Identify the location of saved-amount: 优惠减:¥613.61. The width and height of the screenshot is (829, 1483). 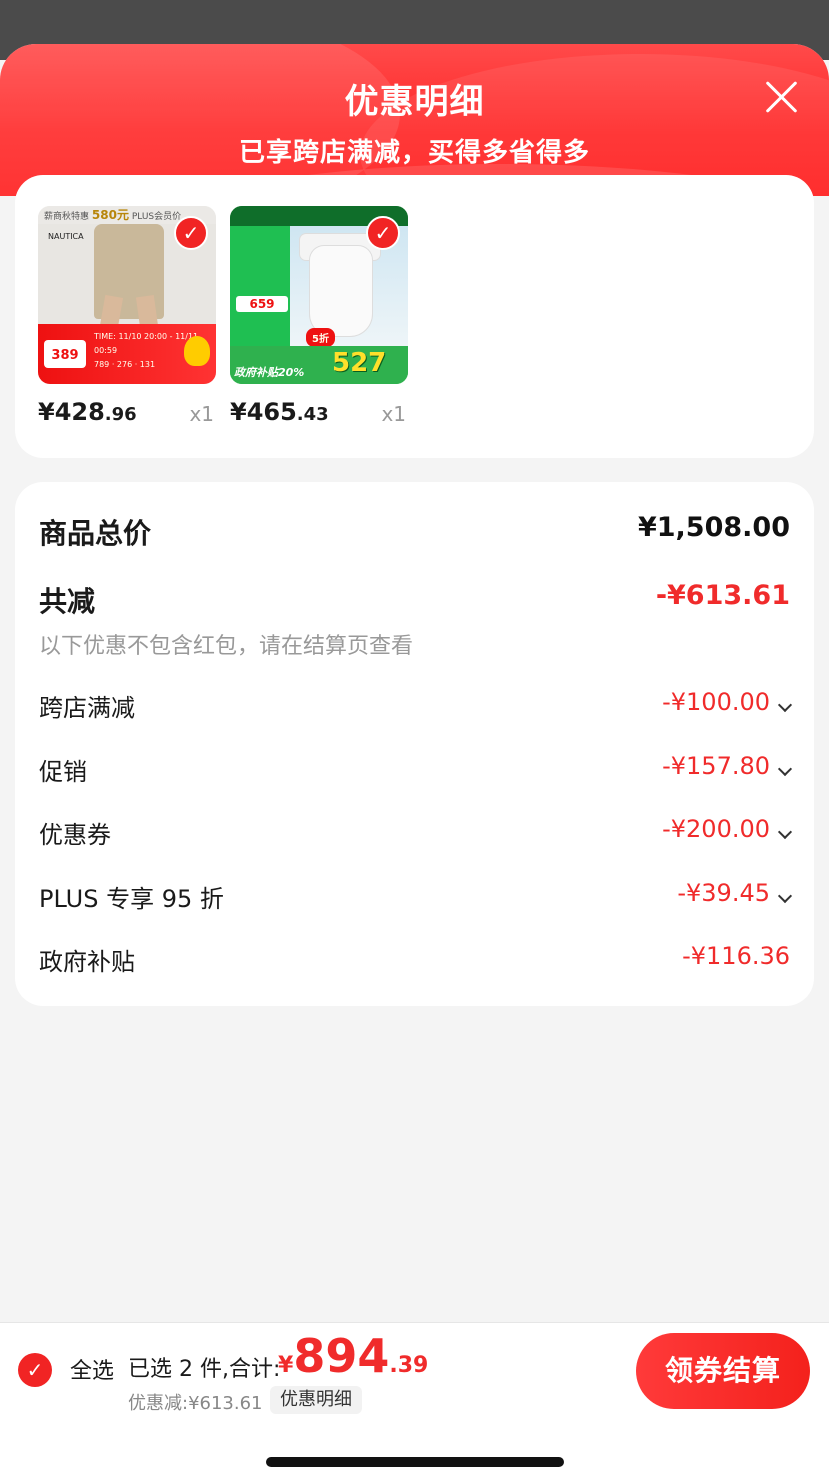
(195, 1403).